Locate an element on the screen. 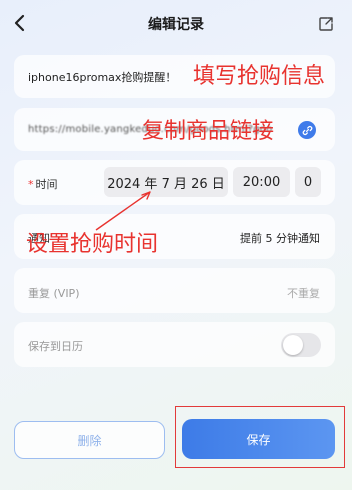 This screenshot has height=490, width=352. delete-button: 删除 is located at coordinates (89, 440).